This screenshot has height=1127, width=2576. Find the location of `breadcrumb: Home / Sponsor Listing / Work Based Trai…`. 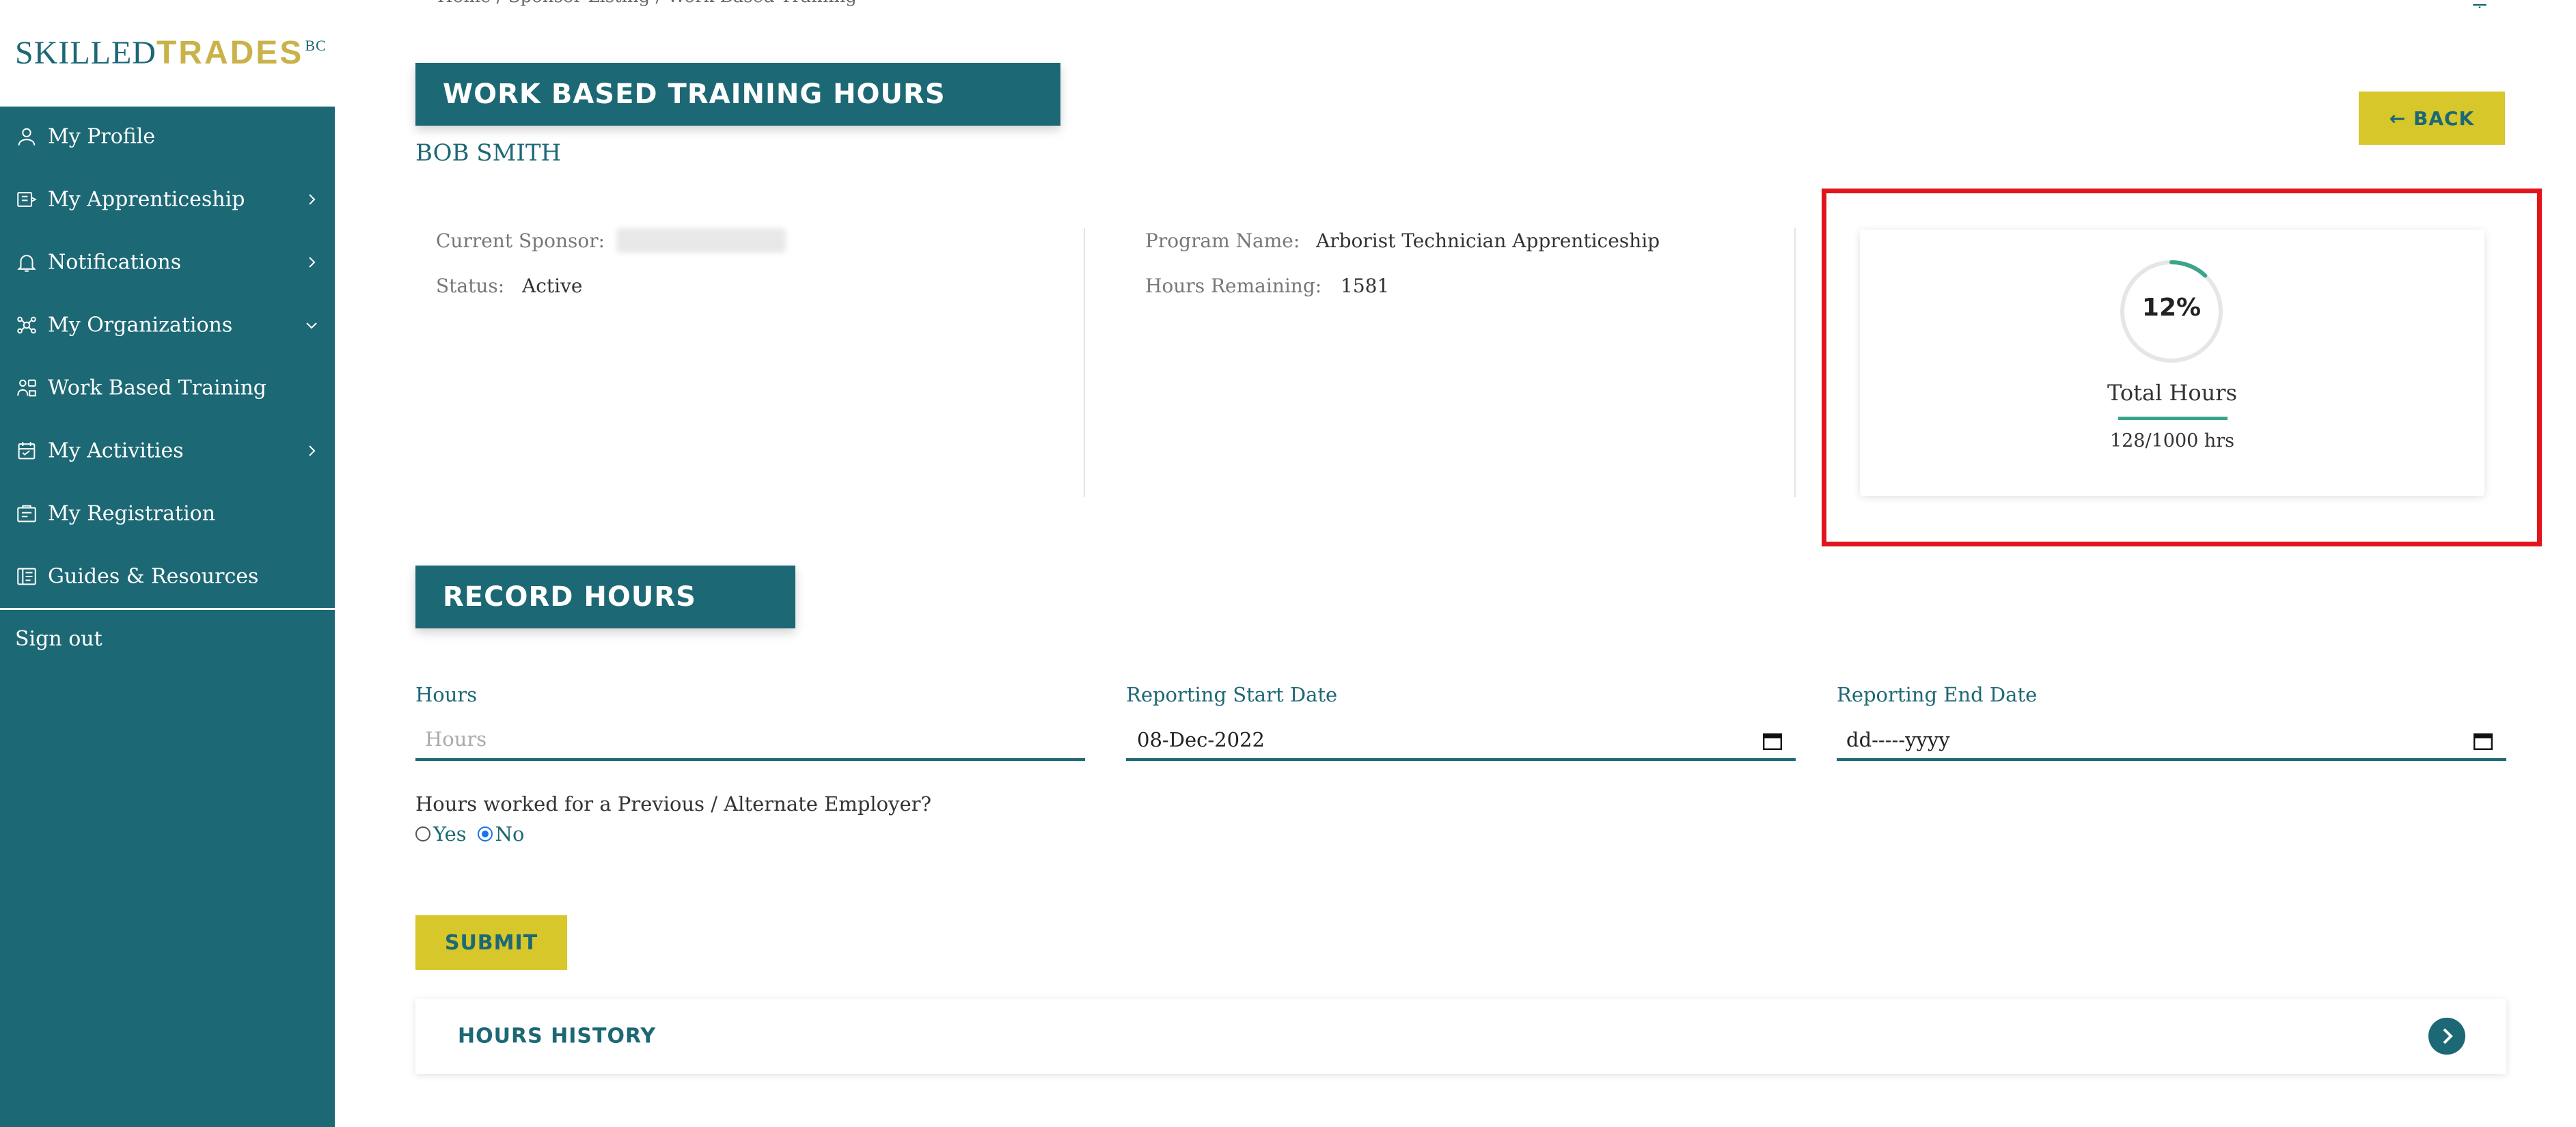

breadcrumb: Home / Sponsor Listing / Work Based Trai… is located at coordinates (647, 3).